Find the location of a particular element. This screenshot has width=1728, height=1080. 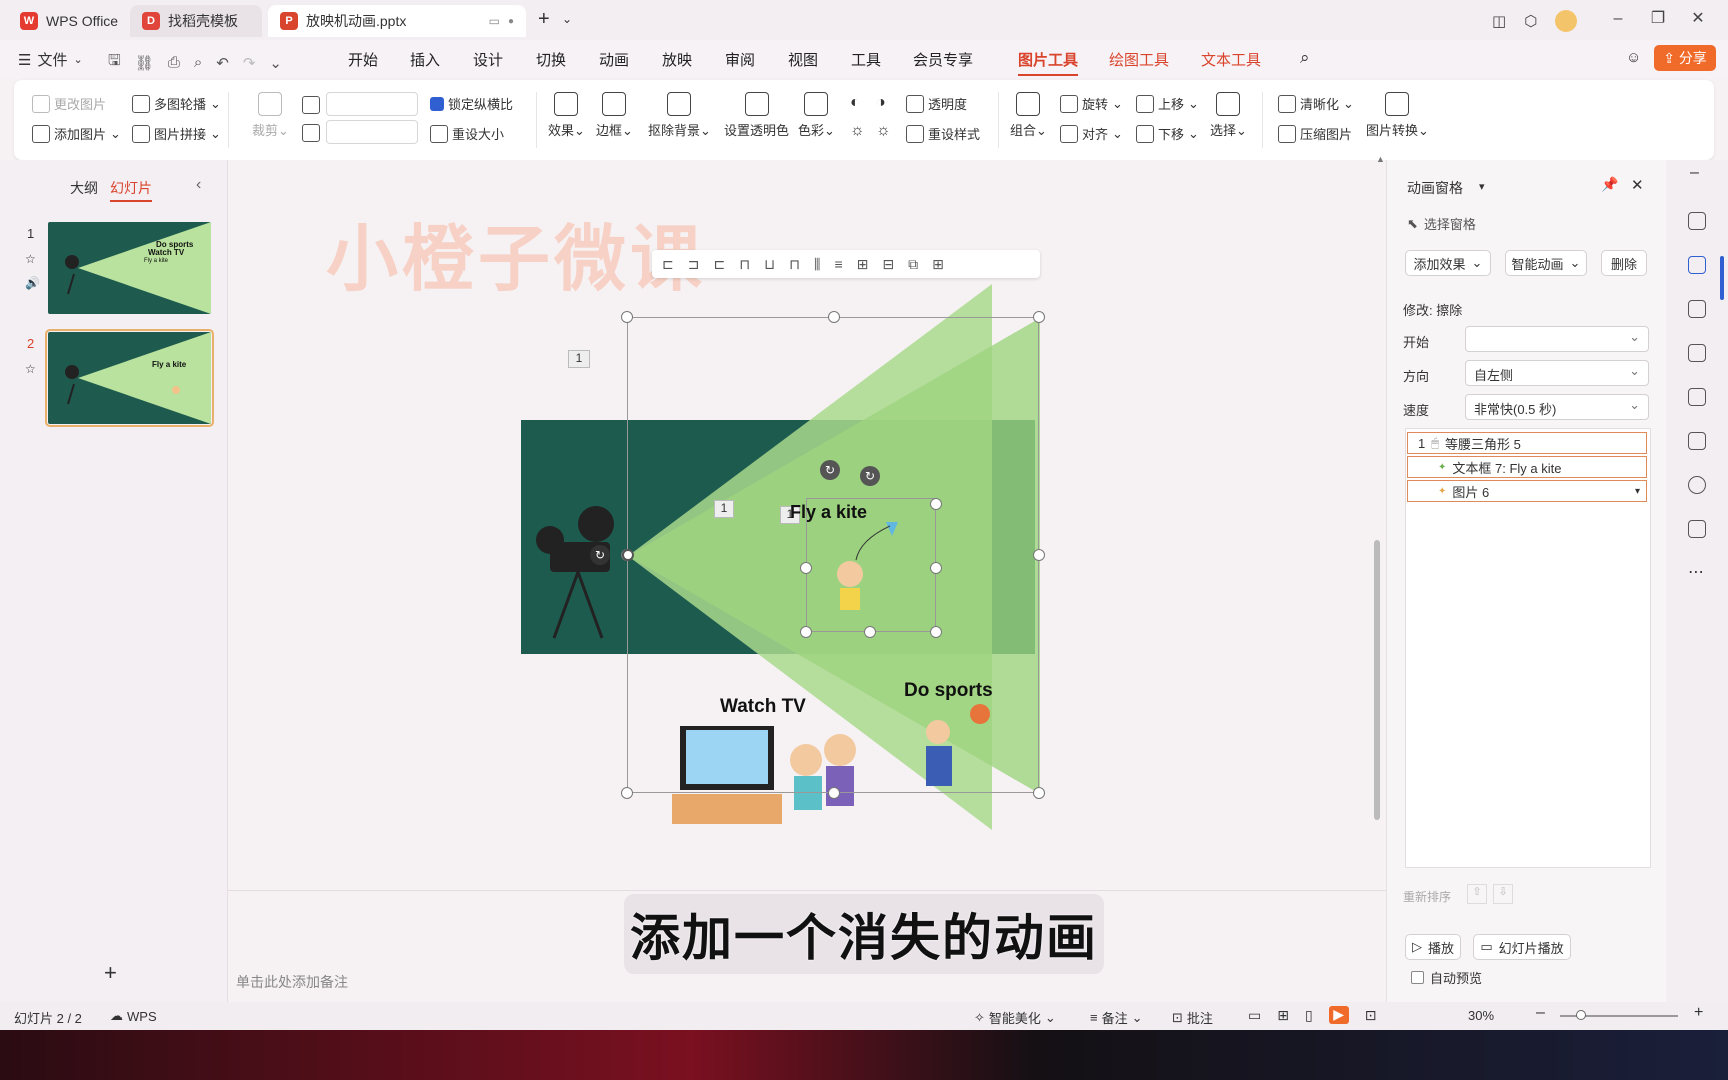

zoom-in-icon: + is located at coordinates (1698, 1013).